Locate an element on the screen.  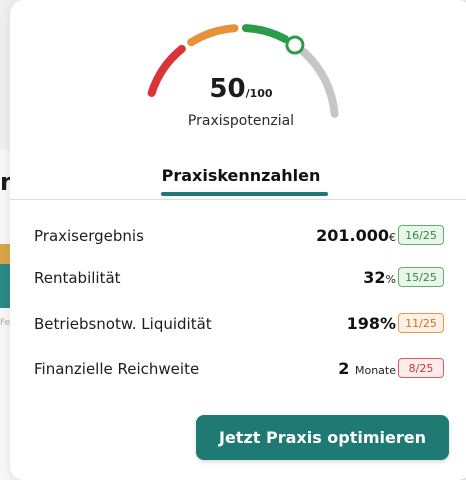
metric-row-praxisergebnis: Praxisergebnis 201.000€ 16/25 is located at coordinates (238, 238).